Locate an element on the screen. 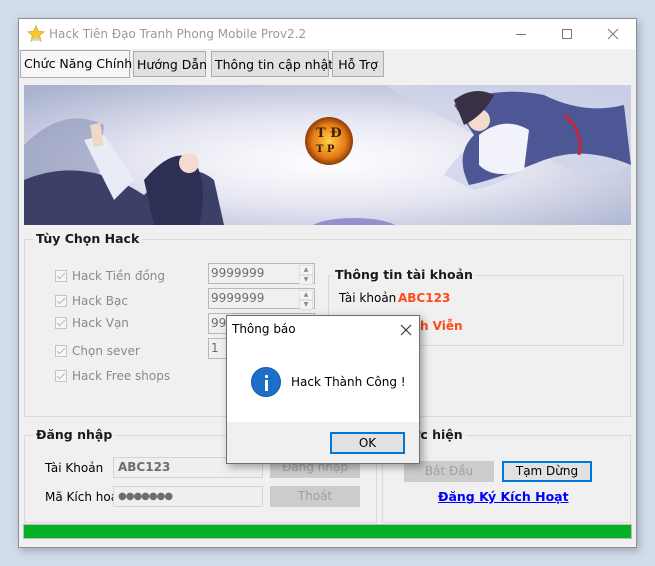  progress-fill is located at coordinates (327, 531).